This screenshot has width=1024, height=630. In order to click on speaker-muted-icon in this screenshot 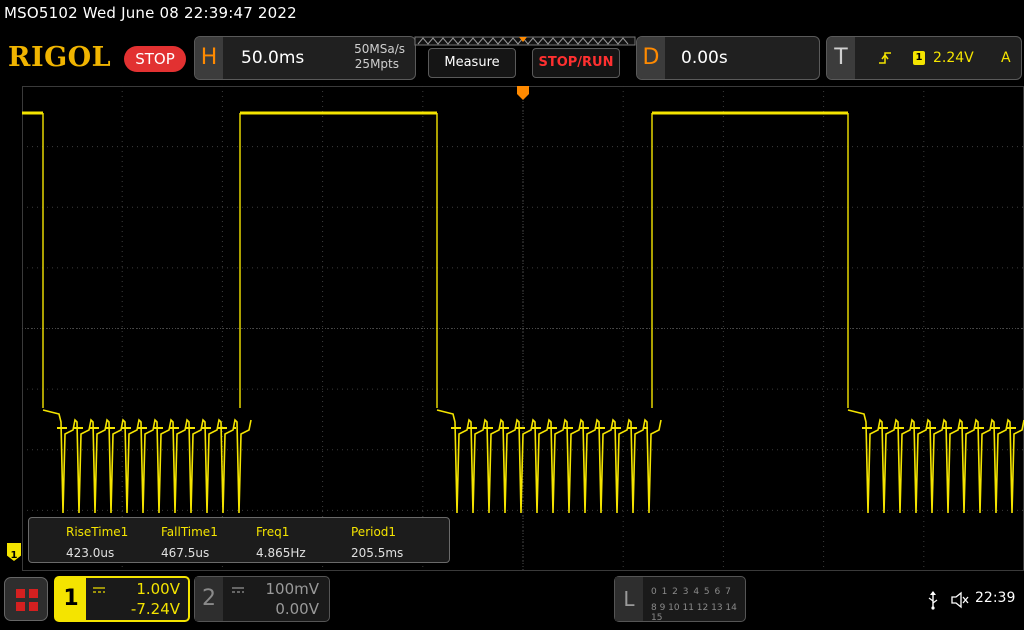, I will do `click(960, 600)`.